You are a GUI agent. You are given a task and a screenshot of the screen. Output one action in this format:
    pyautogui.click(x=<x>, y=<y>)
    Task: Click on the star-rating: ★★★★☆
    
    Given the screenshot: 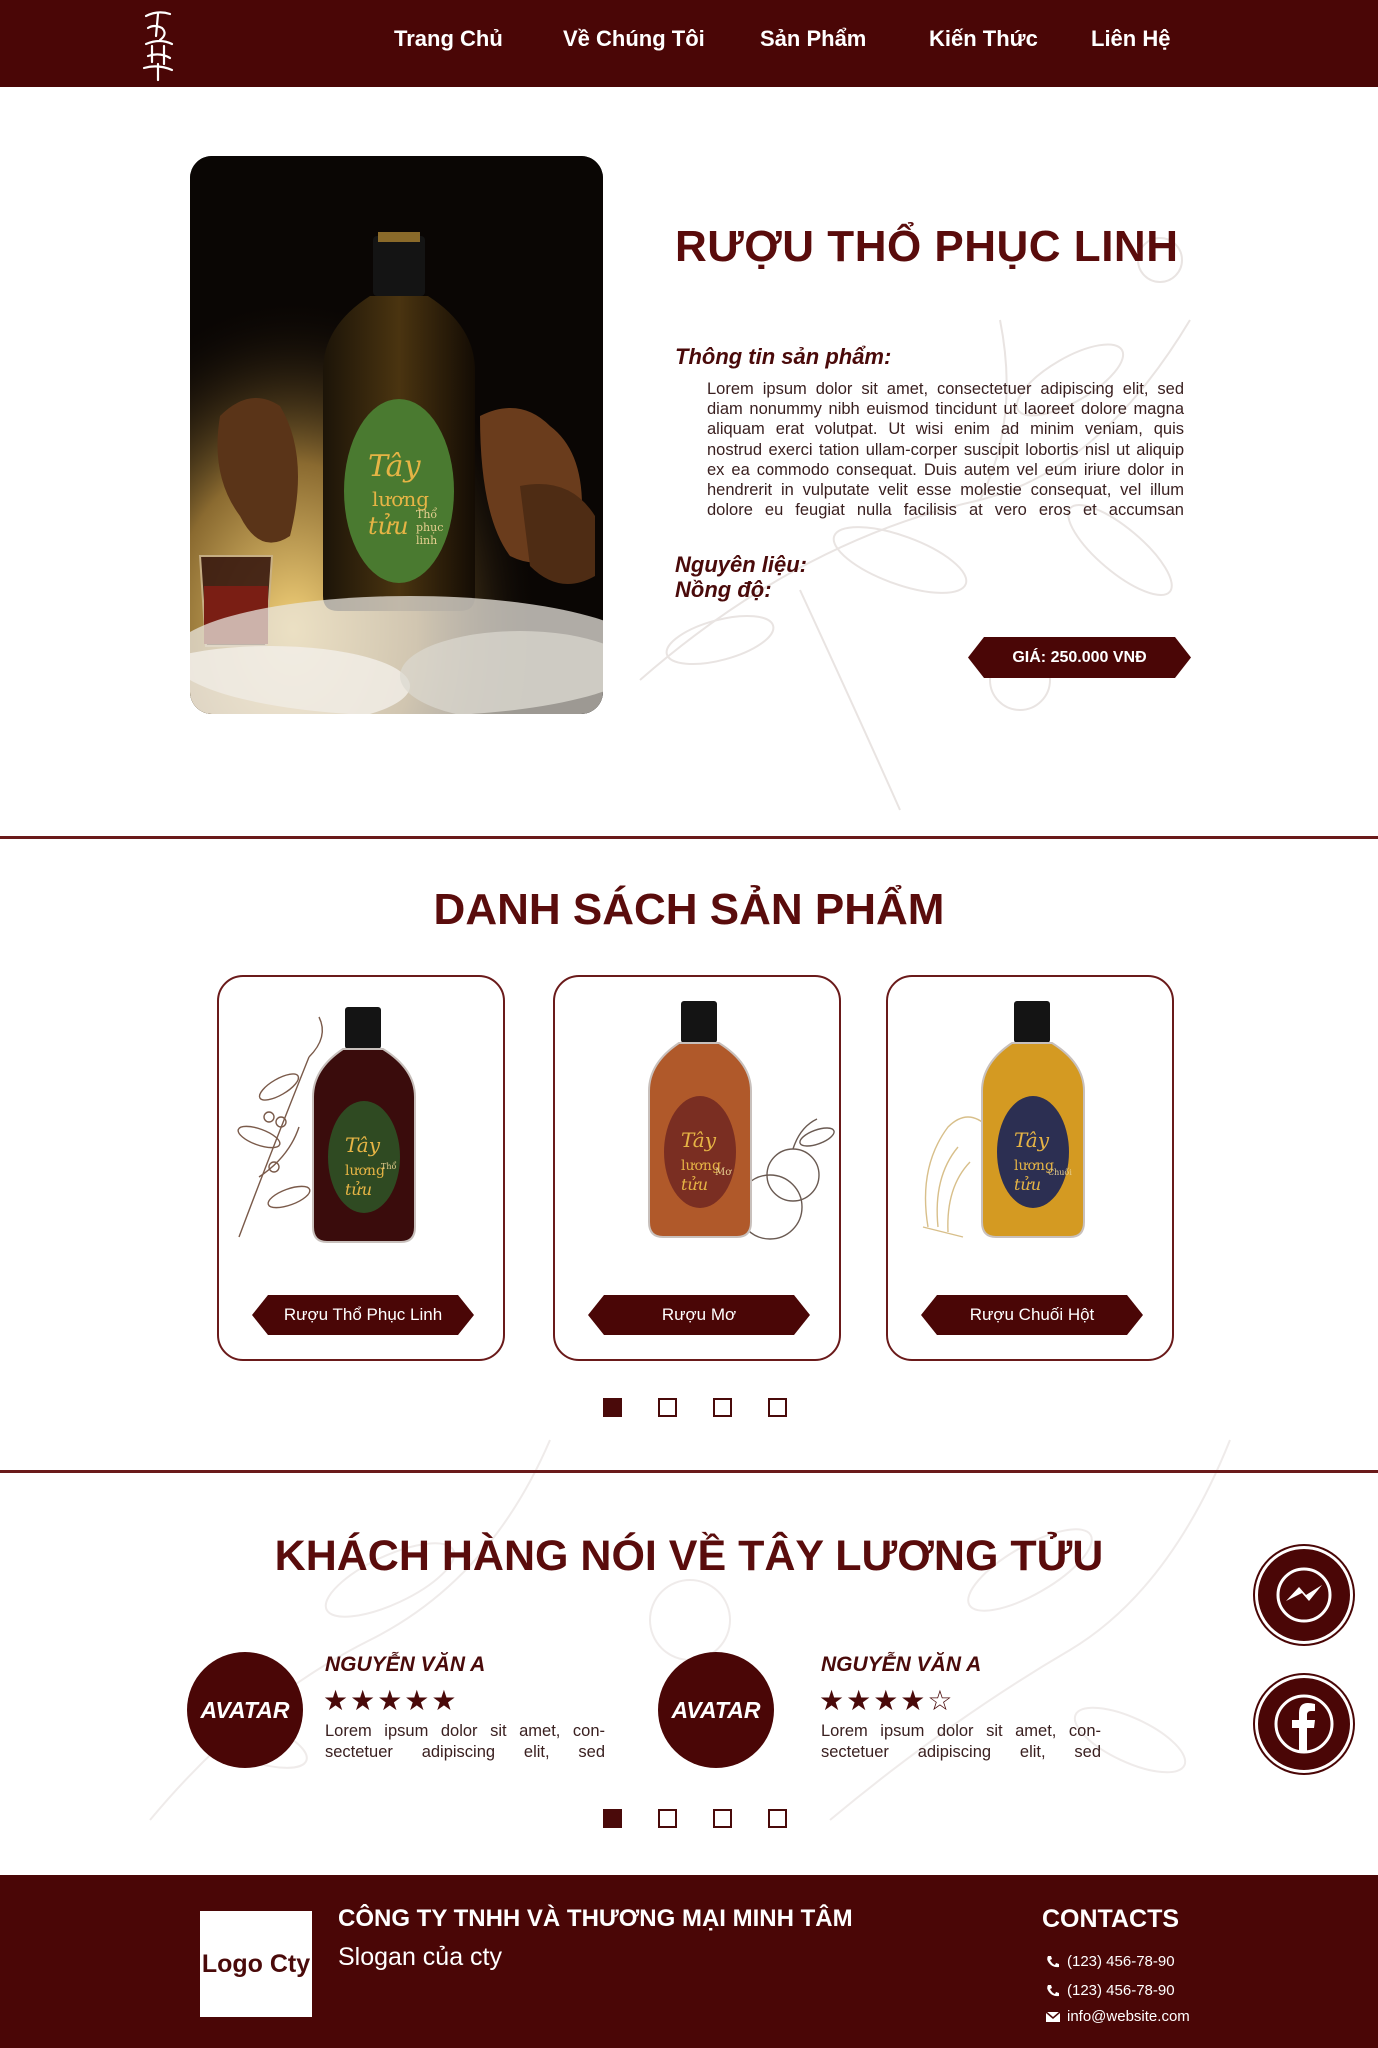 What is the action you would take?
    pyautogui.click(x=887, y=1700)
    